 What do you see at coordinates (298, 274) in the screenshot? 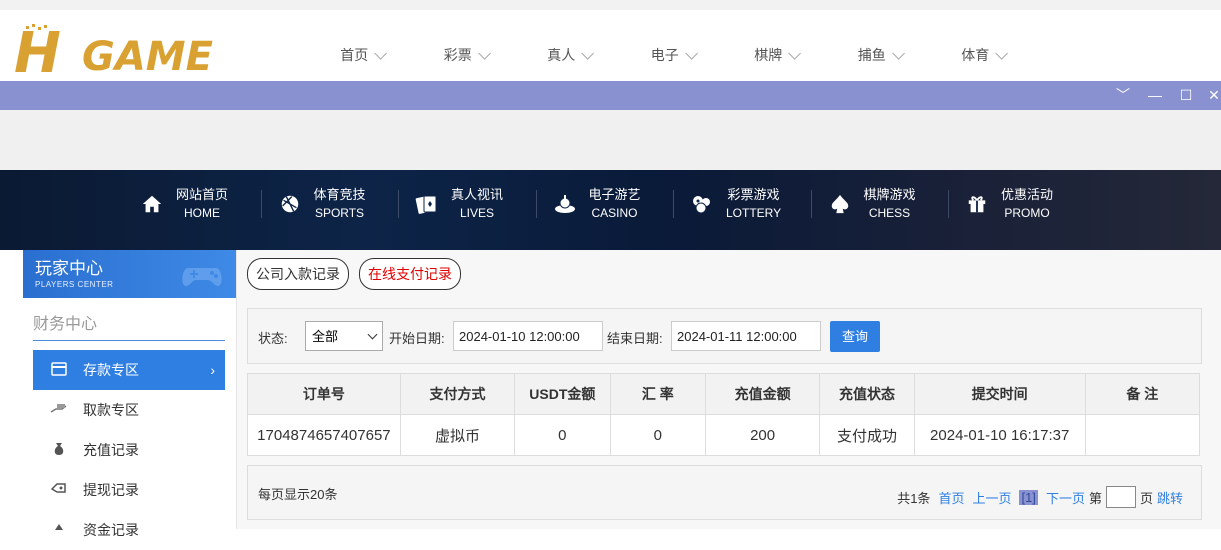
I see `tab-company-deposit-records: 公司入款记录` at bounding box center [298, 274].